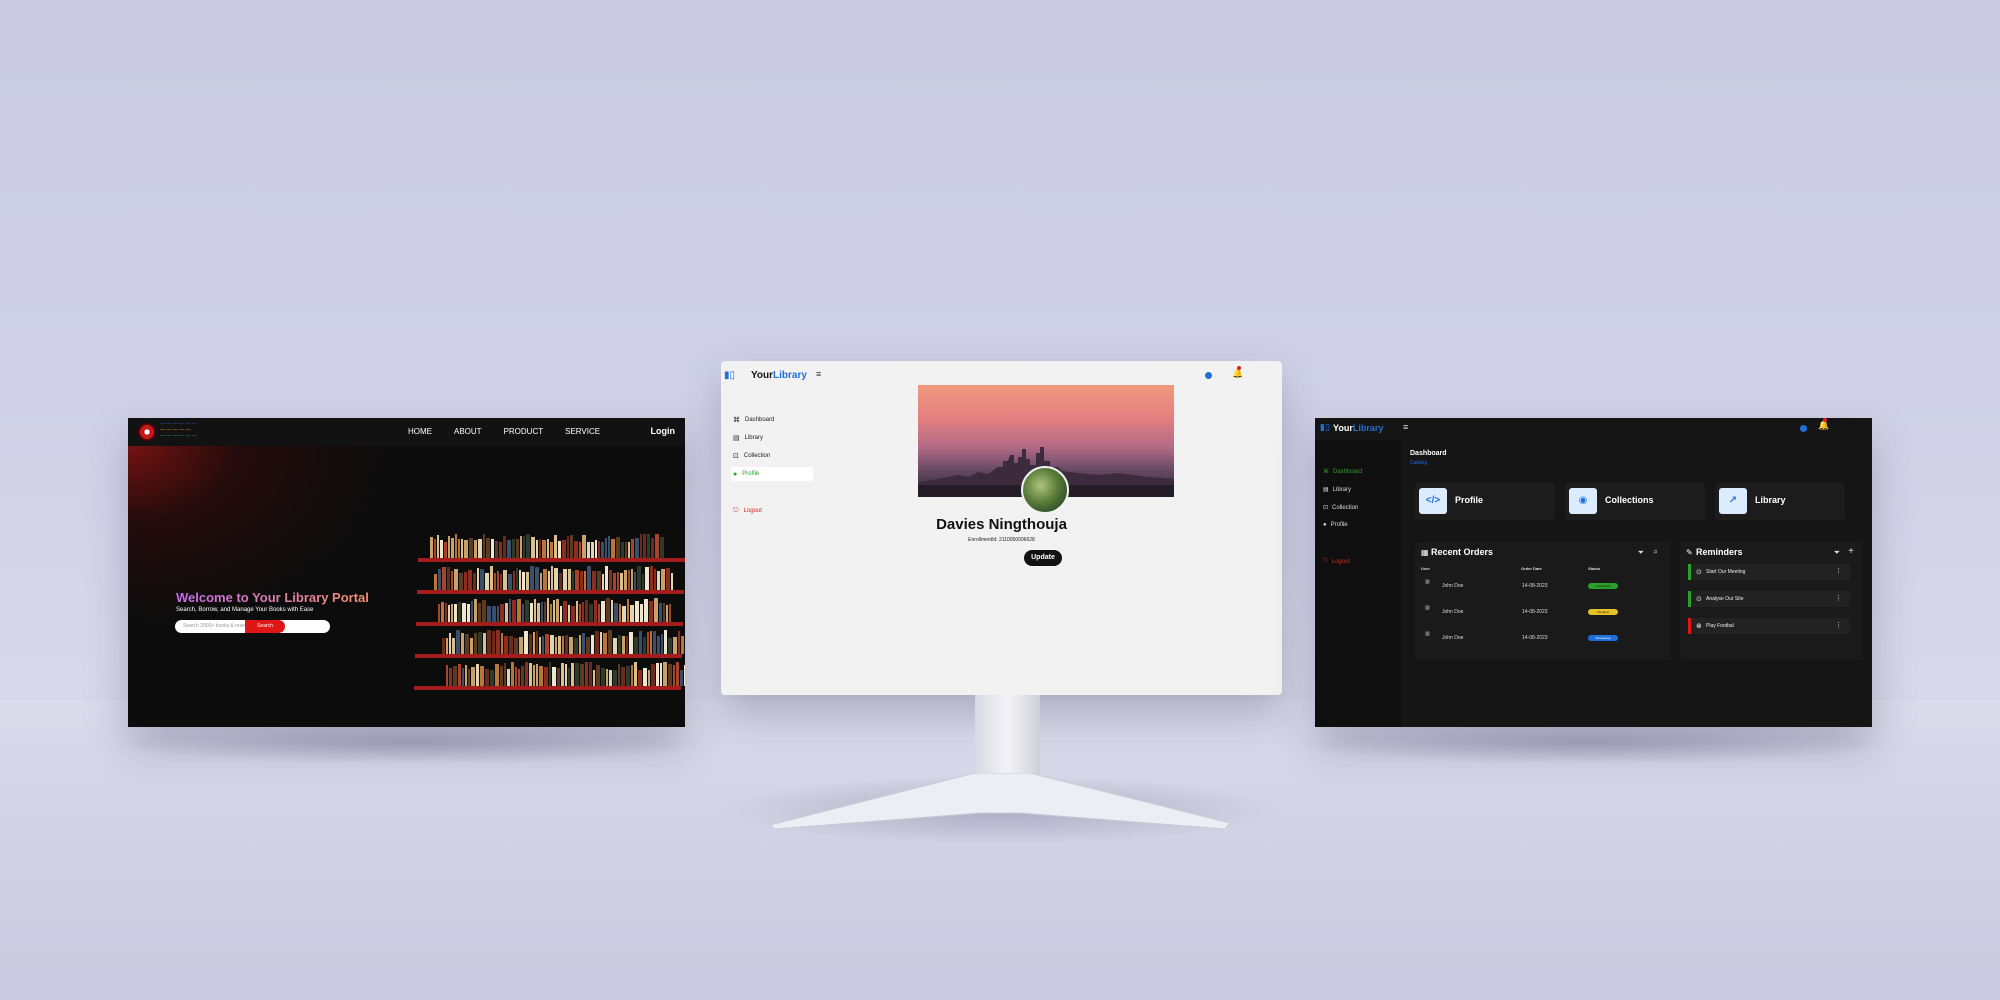 The width and height of the screenshot is (2000, 1000). Describe the element at coordinates (1531, 568) in the screenshot. I see `column-header: Order Date` at that location.